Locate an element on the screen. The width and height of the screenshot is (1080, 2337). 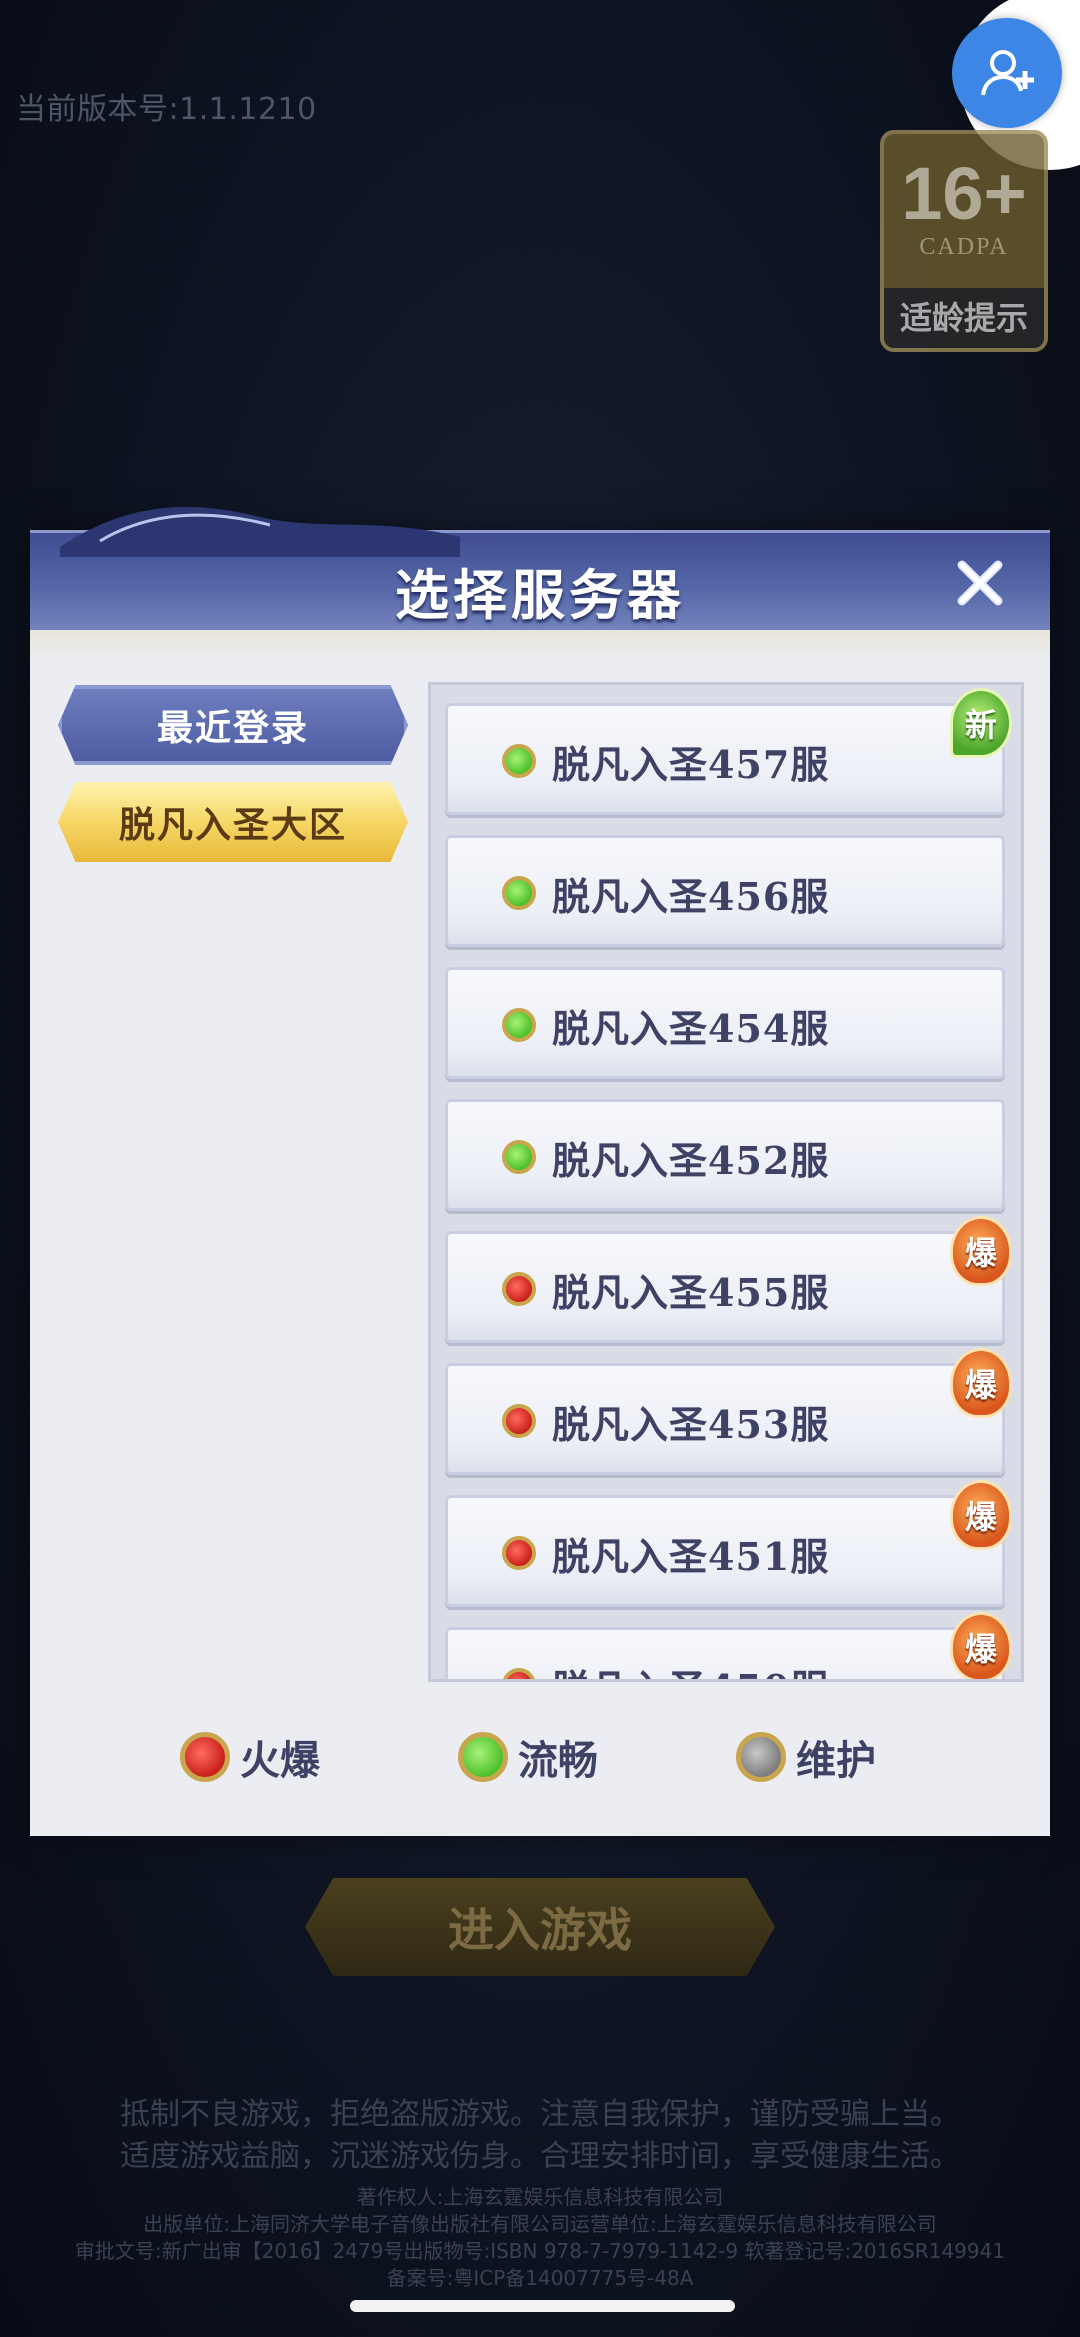
server-name: 脱凡入圣452服 is located at coordinates (691, 1160).